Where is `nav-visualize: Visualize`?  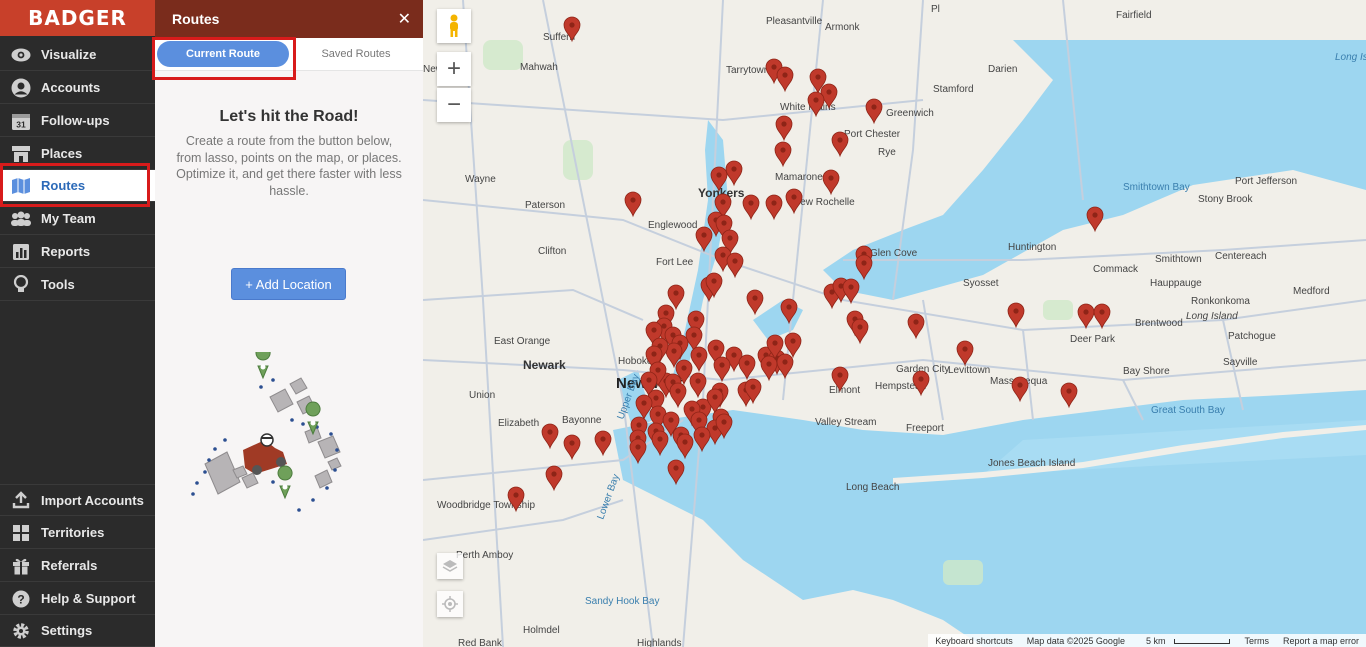 nav-visualize: Visualize is located at coordinates (77, 55).